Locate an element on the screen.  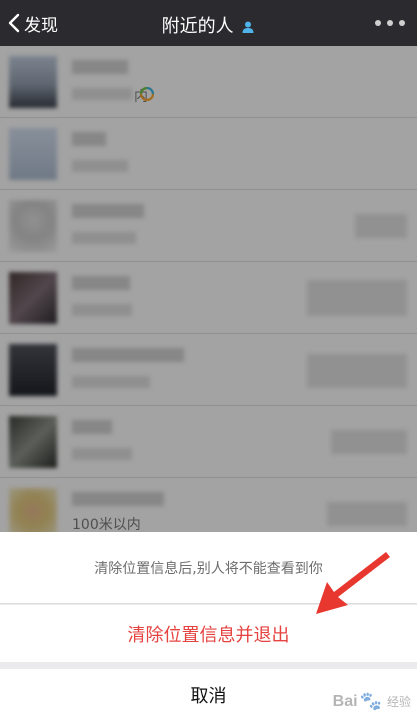
navigation-bar: 发现 附近的人 is located at coordinates (208, 23).